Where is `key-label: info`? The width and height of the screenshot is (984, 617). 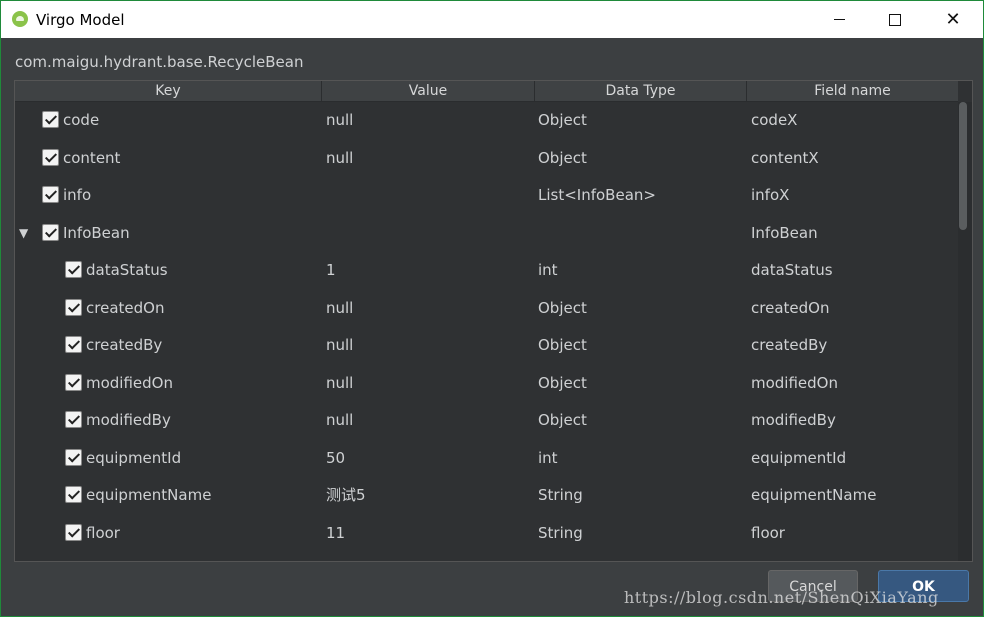 key-label: info is located at coordinates (77, 195).